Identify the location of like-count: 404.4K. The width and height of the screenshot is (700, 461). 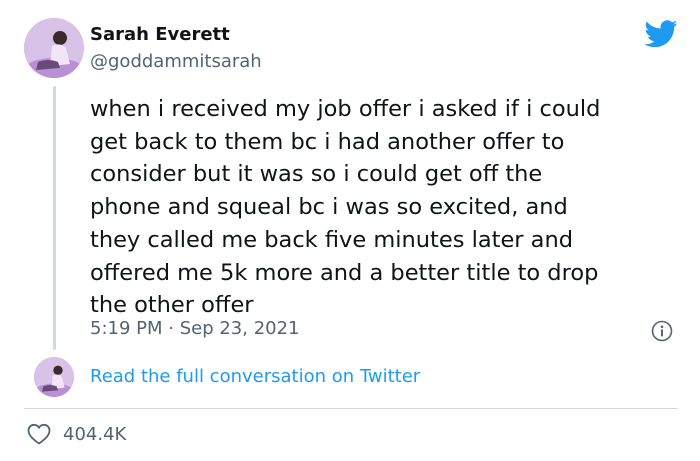
(94, 434).